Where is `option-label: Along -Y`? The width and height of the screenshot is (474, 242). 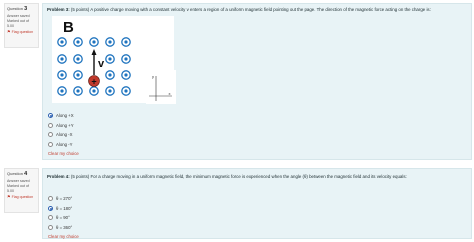 option-label: Along -Y is located at coordinates (64, 144).